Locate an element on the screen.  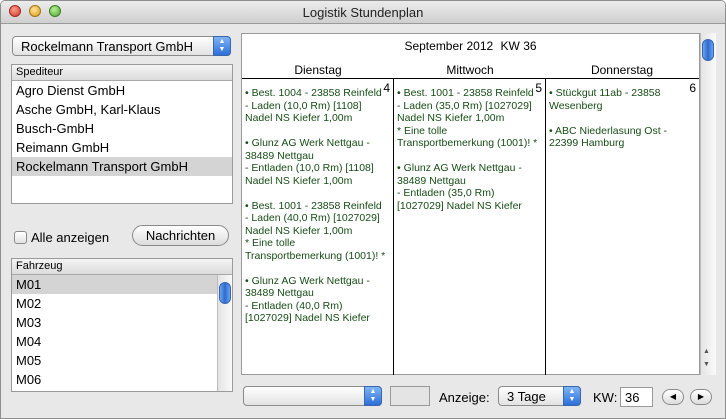
calendar-entry: • Stückgut 11ab - 23858 Wesenberg is located at coordinates (622, 99).